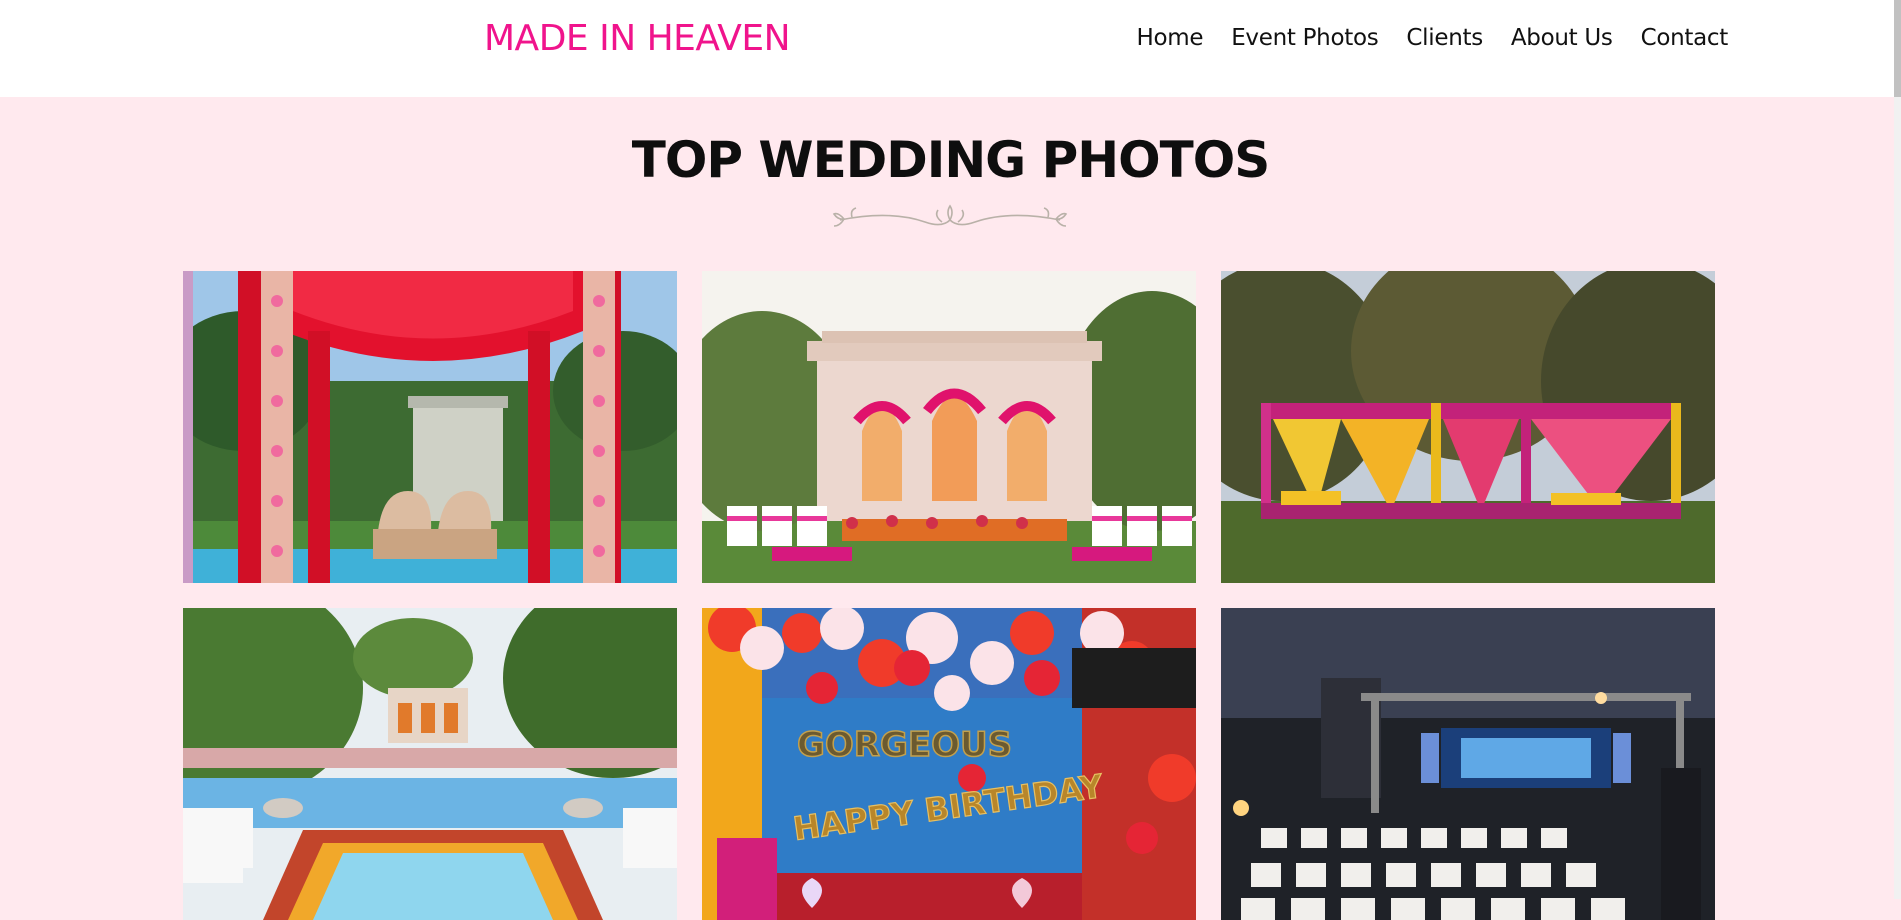 The height and width of the screenshot is (920, 1901). I want to click on gallery-photo-5: GORGEOUS HAPPY BIRTHDAY, so click(949, 764).